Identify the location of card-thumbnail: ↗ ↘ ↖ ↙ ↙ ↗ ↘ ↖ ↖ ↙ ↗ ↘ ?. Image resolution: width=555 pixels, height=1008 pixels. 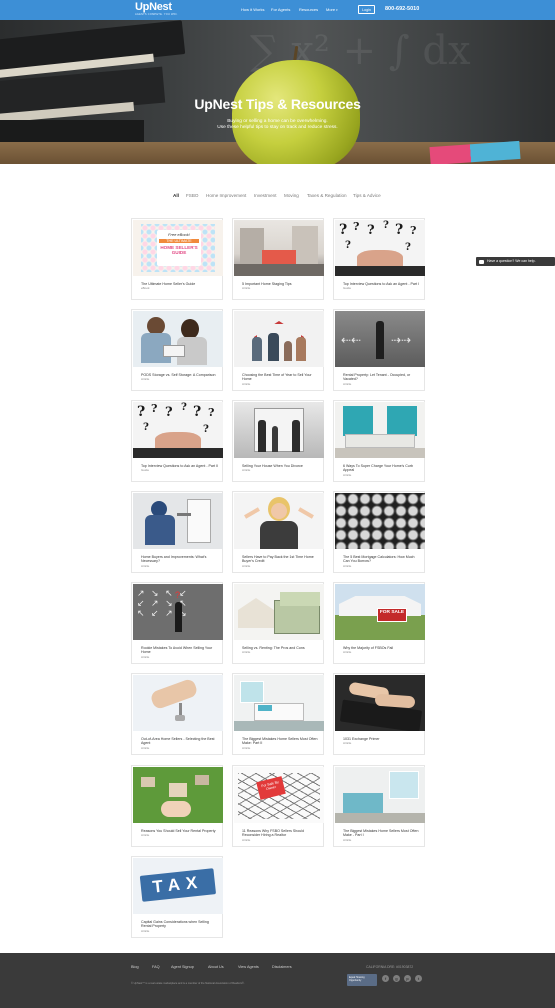
(178, 612).